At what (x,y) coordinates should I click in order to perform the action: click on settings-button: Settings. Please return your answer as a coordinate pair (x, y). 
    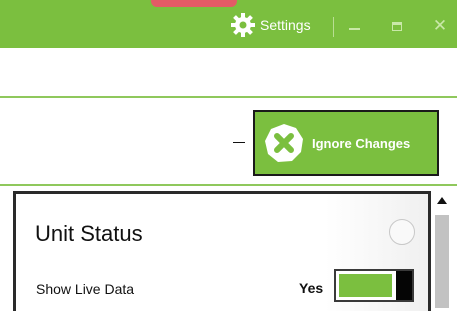
    Looking at the image, I should click on (270, 25).